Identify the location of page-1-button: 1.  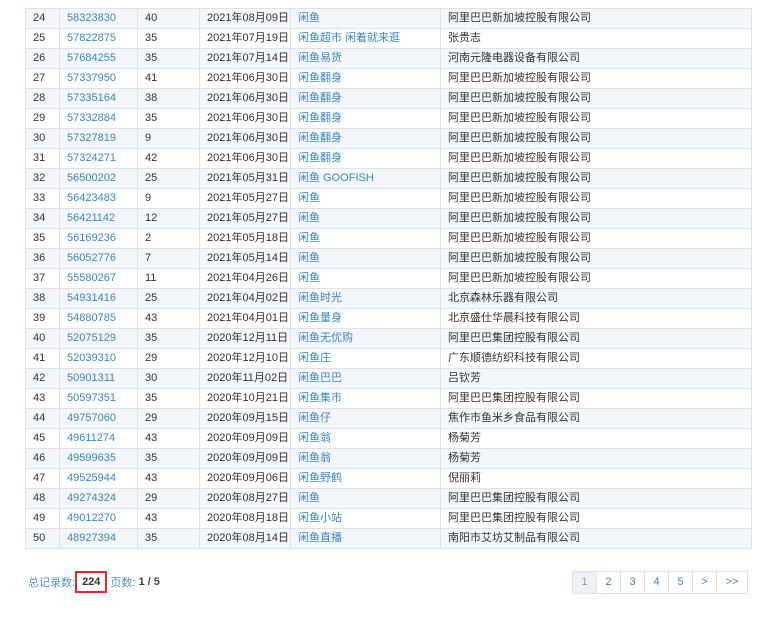
(584, 582).